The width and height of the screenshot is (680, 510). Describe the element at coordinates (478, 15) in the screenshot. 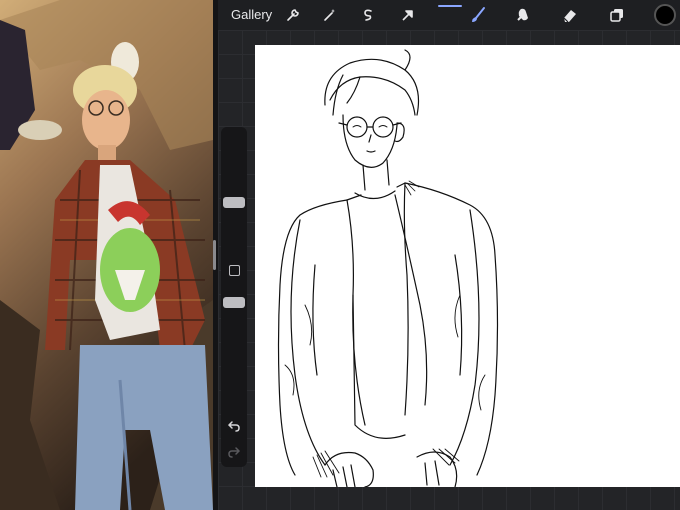

I see `brush-icon` at that location.